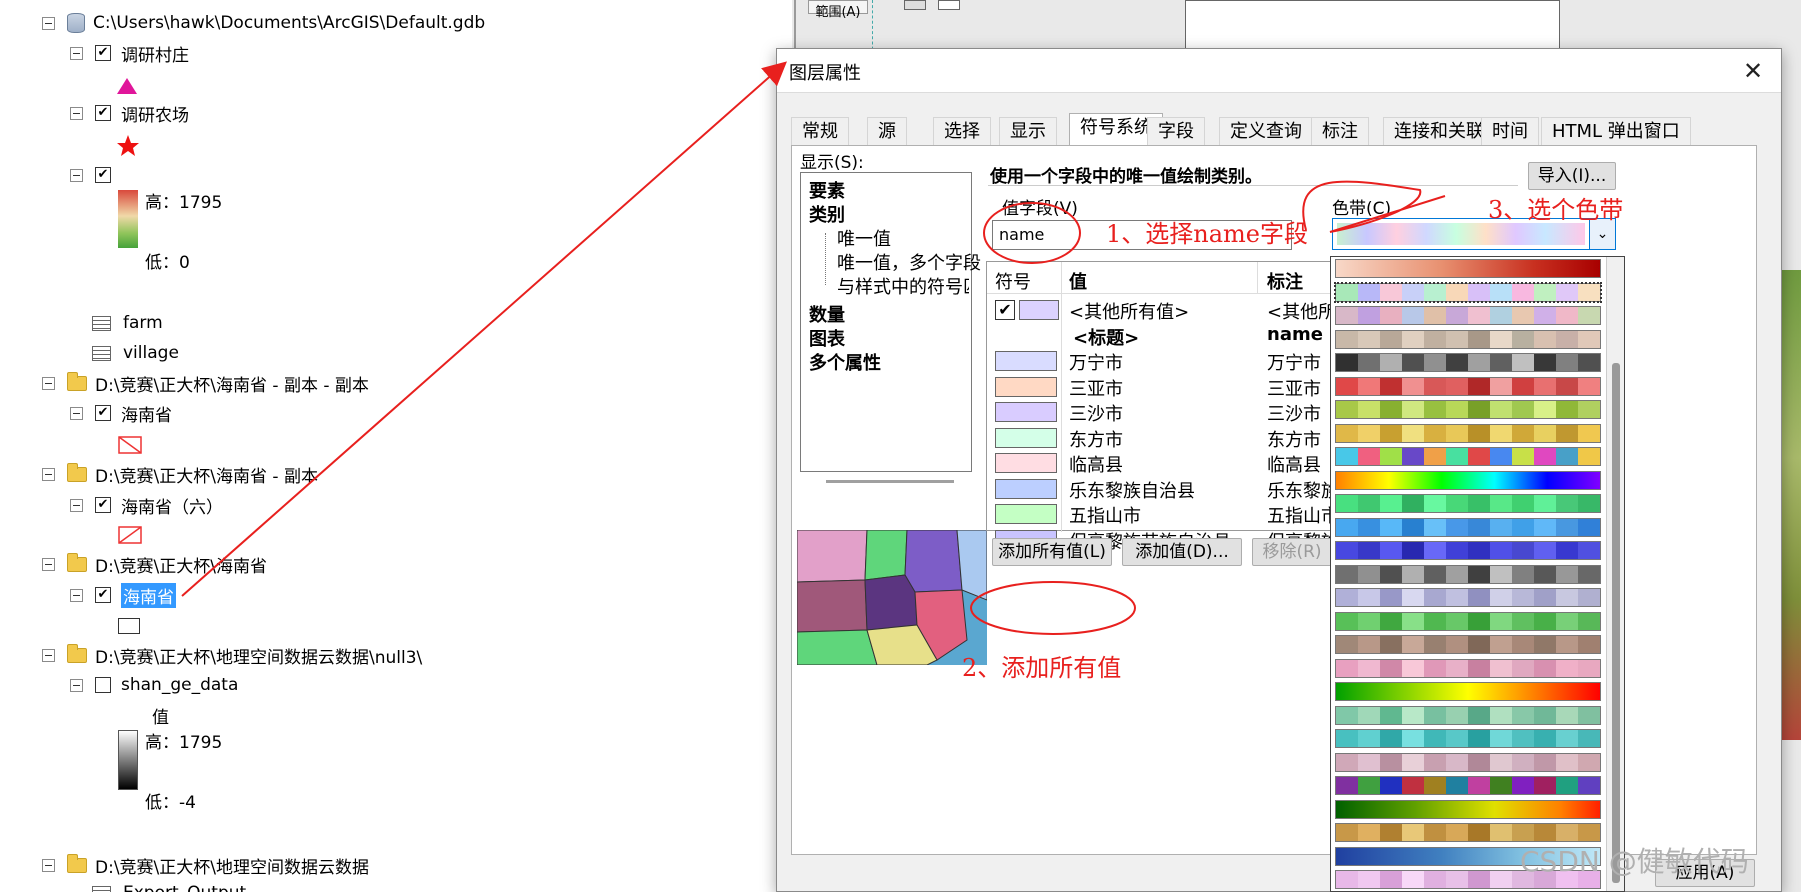  Describe the element at coordinates (1042, 668) in the screenshot. I see `annotation-step2: 2、添加所有值` at that location.